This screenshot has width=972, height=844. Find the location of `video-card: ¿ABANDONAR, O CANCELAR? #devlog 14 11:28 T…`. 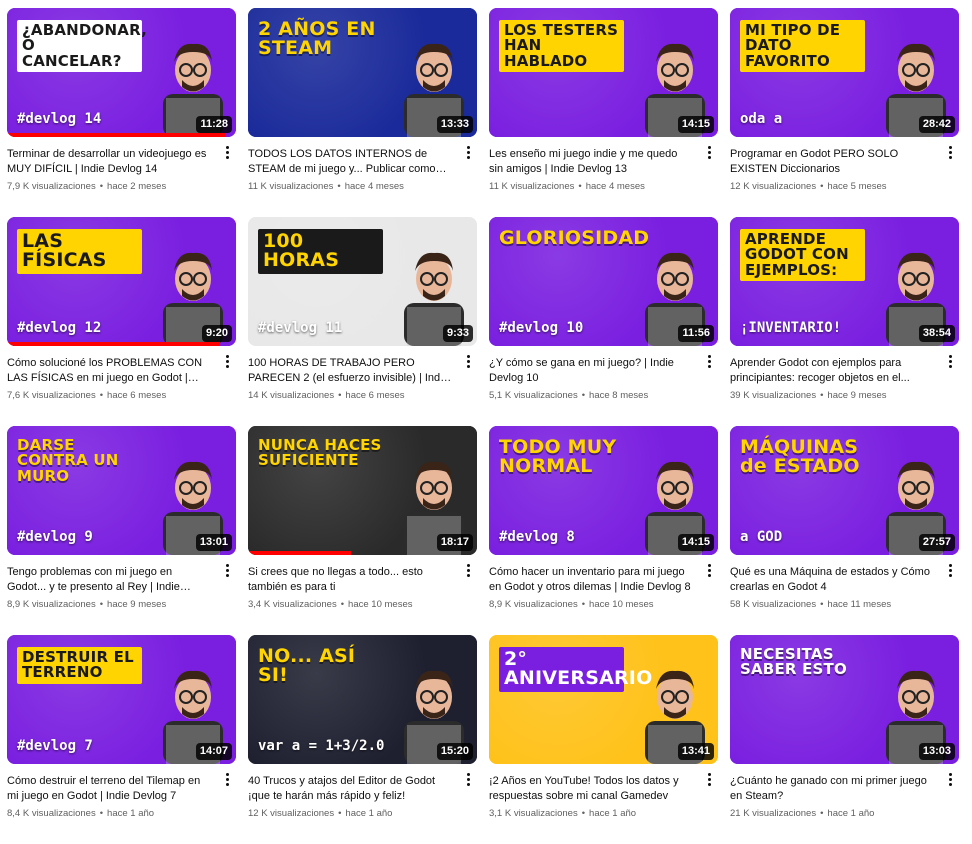

video-card: ¿ABANDONAR, O CANCELAR? #devlog 14 11:28 T… is located at coordinates (121, 112).